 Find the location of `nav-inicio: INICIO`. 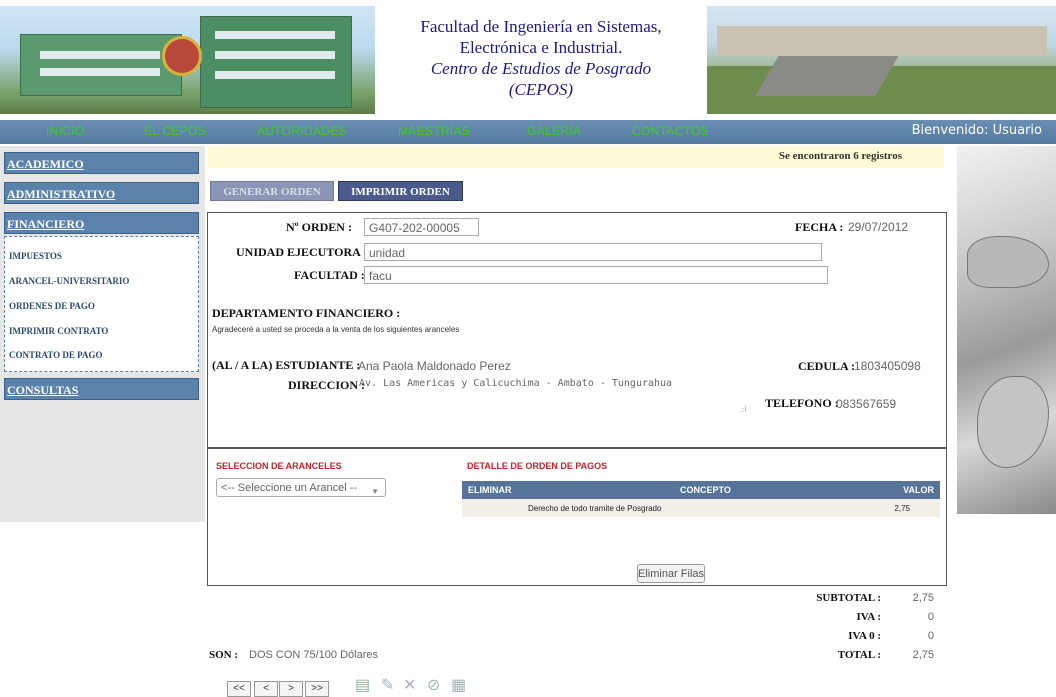

nav-inicio: INICIO is located at coordinates (65, 131).